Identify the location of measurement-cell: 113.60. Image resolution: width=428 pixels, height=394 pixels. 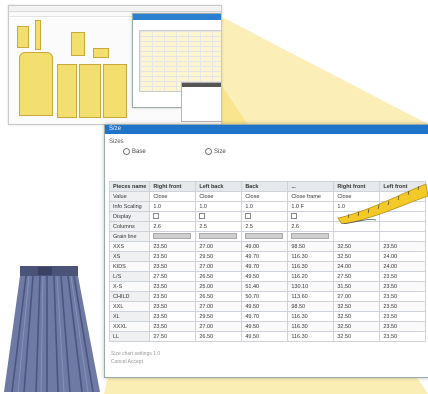
(311, 296).